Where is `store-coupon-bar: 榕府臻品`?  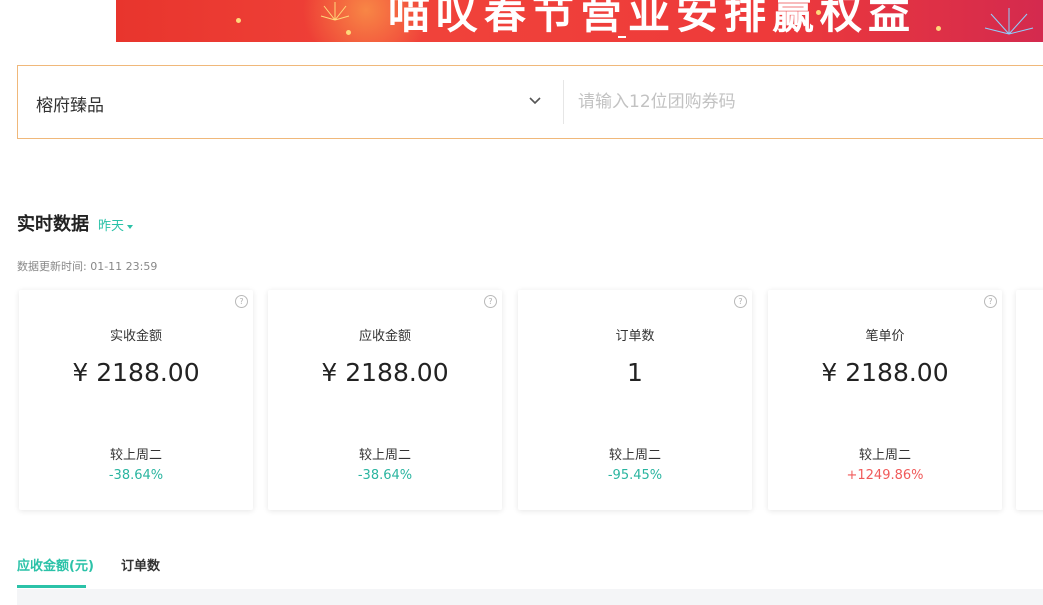 store-coupon-bar: 榕府臻品 is located at coordinates (530, 102).